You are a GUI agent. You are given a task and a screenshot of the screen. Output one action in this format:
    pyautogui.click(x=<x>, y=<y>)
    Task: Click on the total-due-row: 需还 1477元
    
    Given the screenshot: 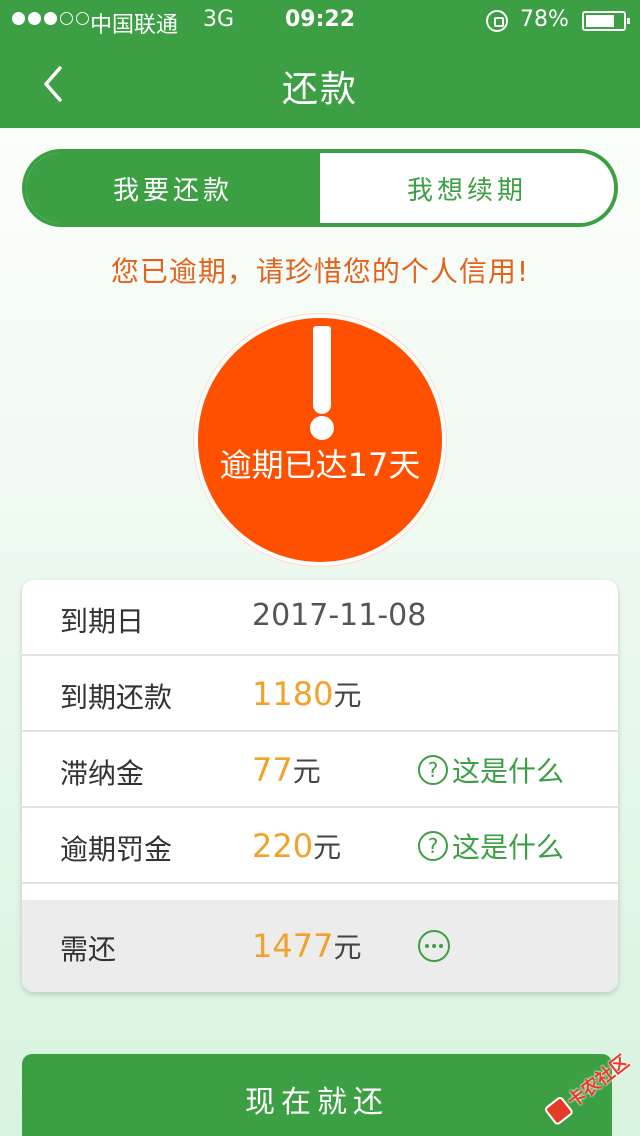 What is the action you would take?
    pyautogui.click(x=320, y=946)
    